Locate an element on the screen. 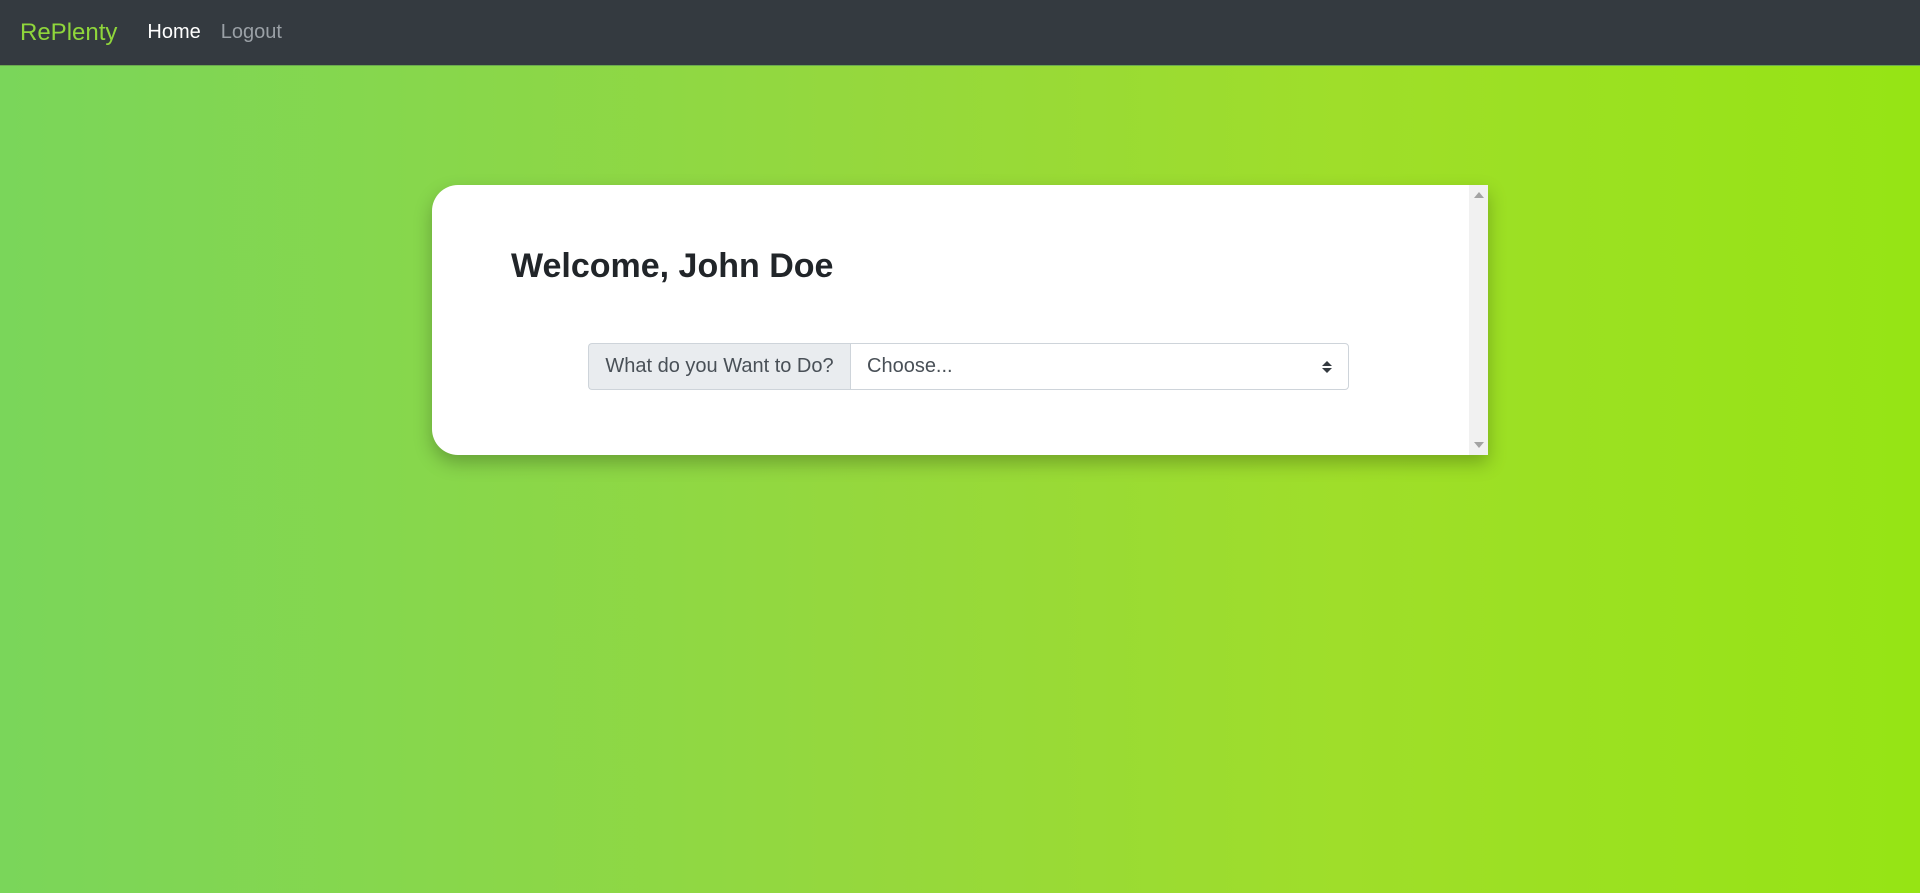 Image resolution: width=1920 pixels, height=893 pixels. scroll-up-arrow-icon is located at coordinates (1479, 195).